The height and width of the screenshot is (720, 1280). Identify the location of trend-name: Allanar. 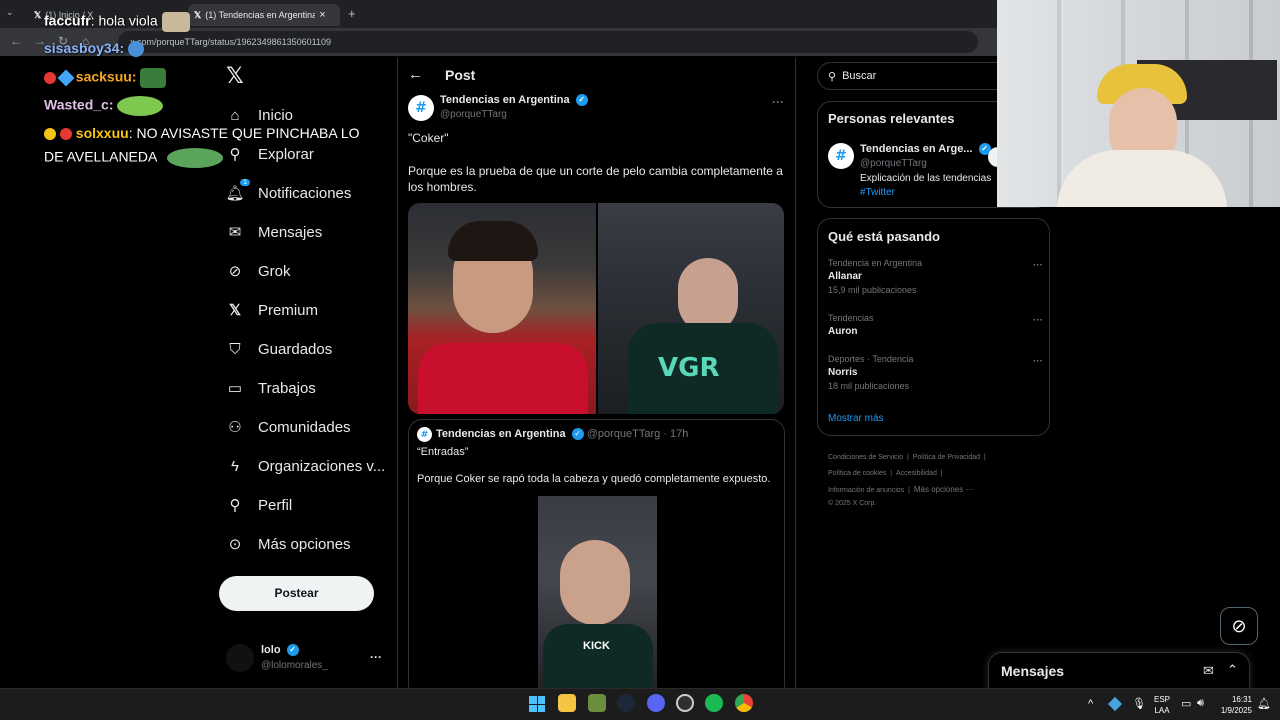
(845, 276).